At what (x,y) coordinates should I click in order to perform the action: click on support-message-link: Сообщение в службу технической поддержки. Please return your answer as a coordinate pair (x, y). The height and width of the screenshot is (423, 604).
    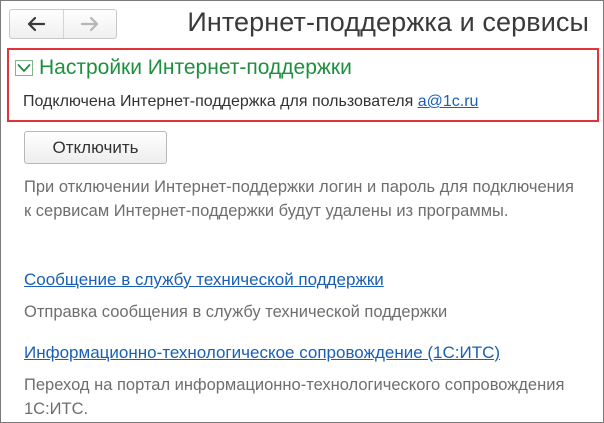
    Looking at the image, I should click on (204, 280).